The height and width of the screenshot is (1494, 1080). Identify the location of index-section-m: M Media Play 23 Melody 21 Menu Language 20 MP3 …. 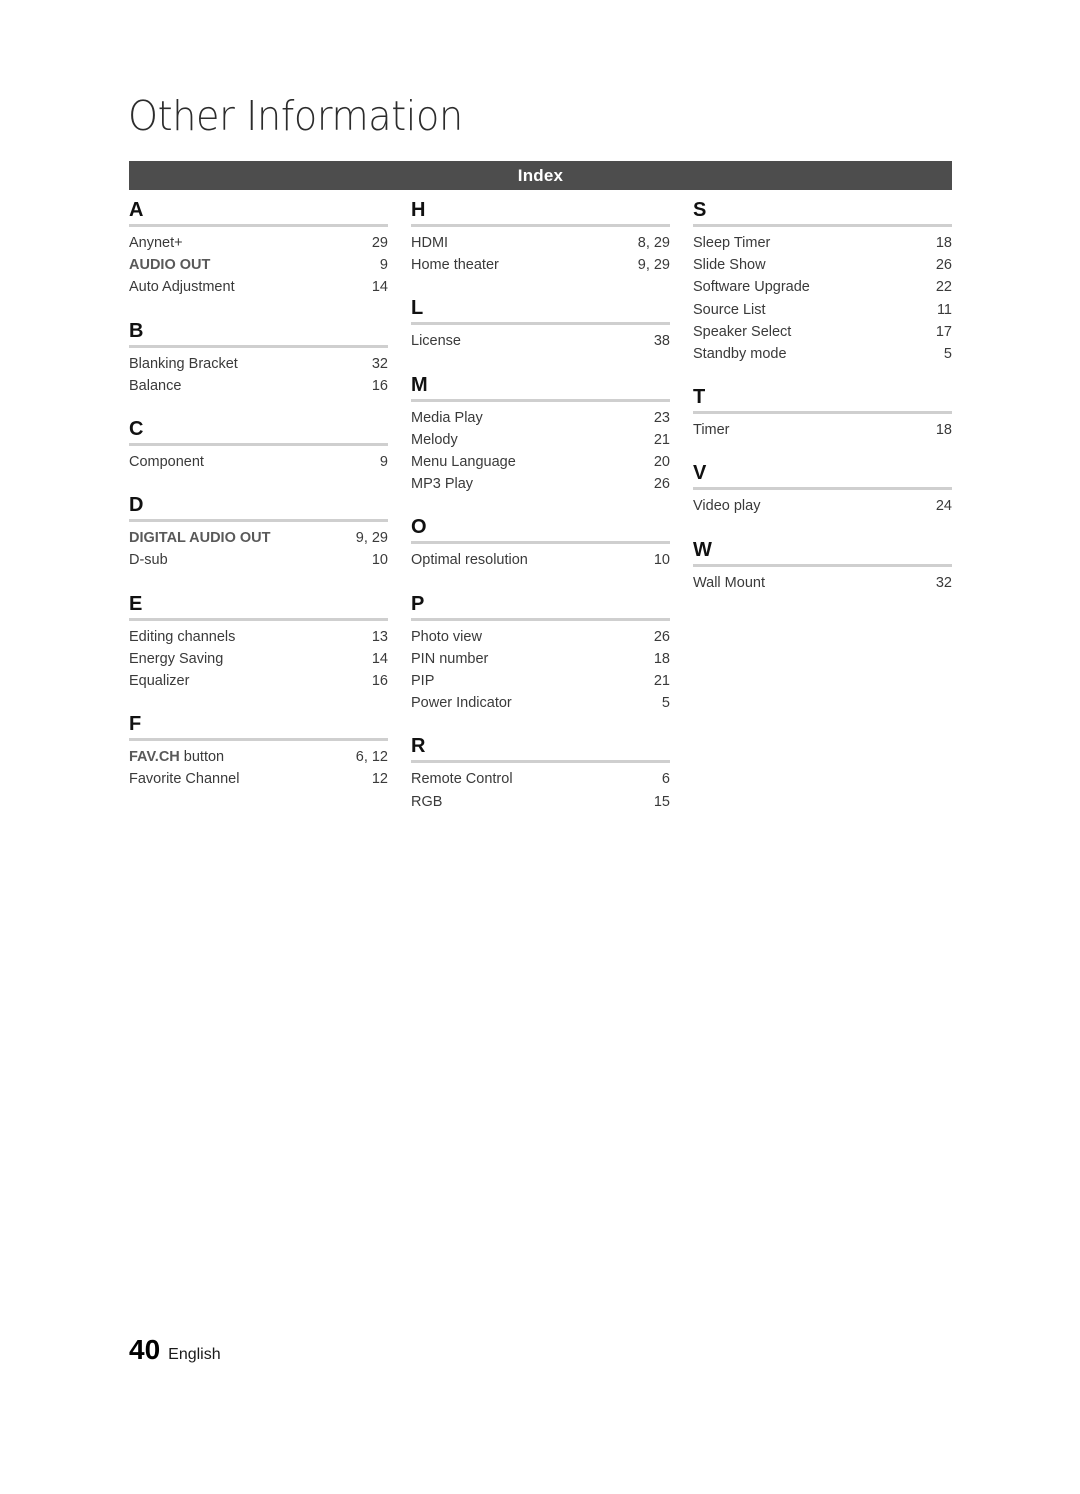
(540, 434).